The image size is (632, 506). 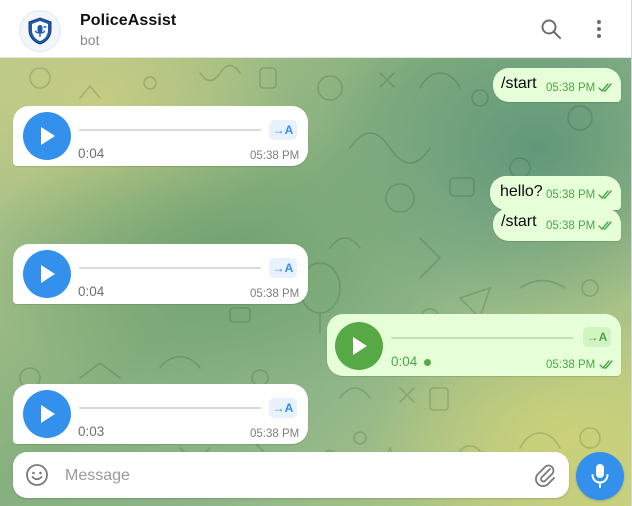 I want to click on avatar, so click(x=40, y=31).